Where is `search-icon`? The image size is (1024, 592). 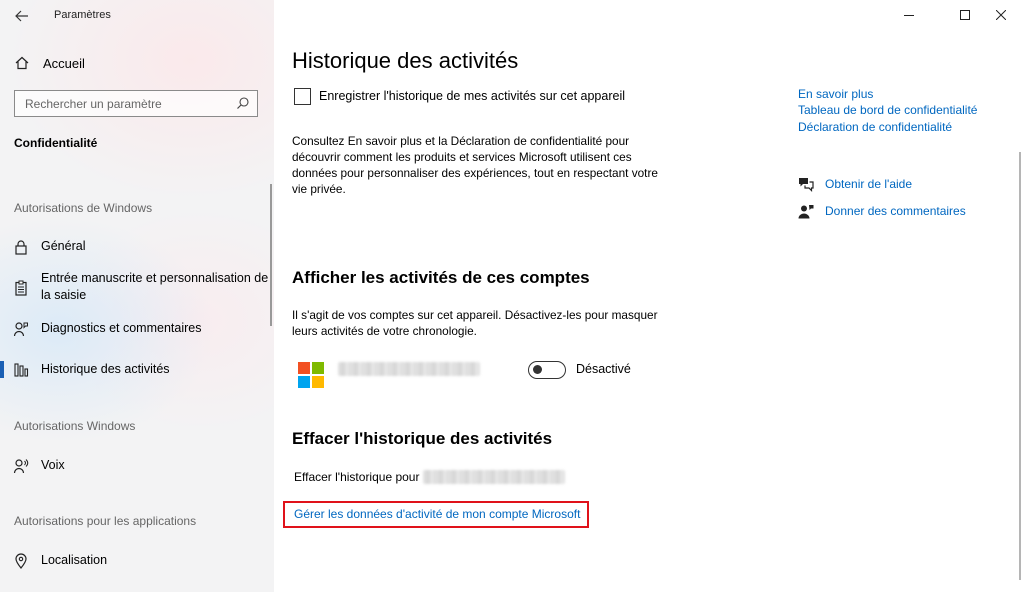 search-icon is located at coordinates (243, 103).